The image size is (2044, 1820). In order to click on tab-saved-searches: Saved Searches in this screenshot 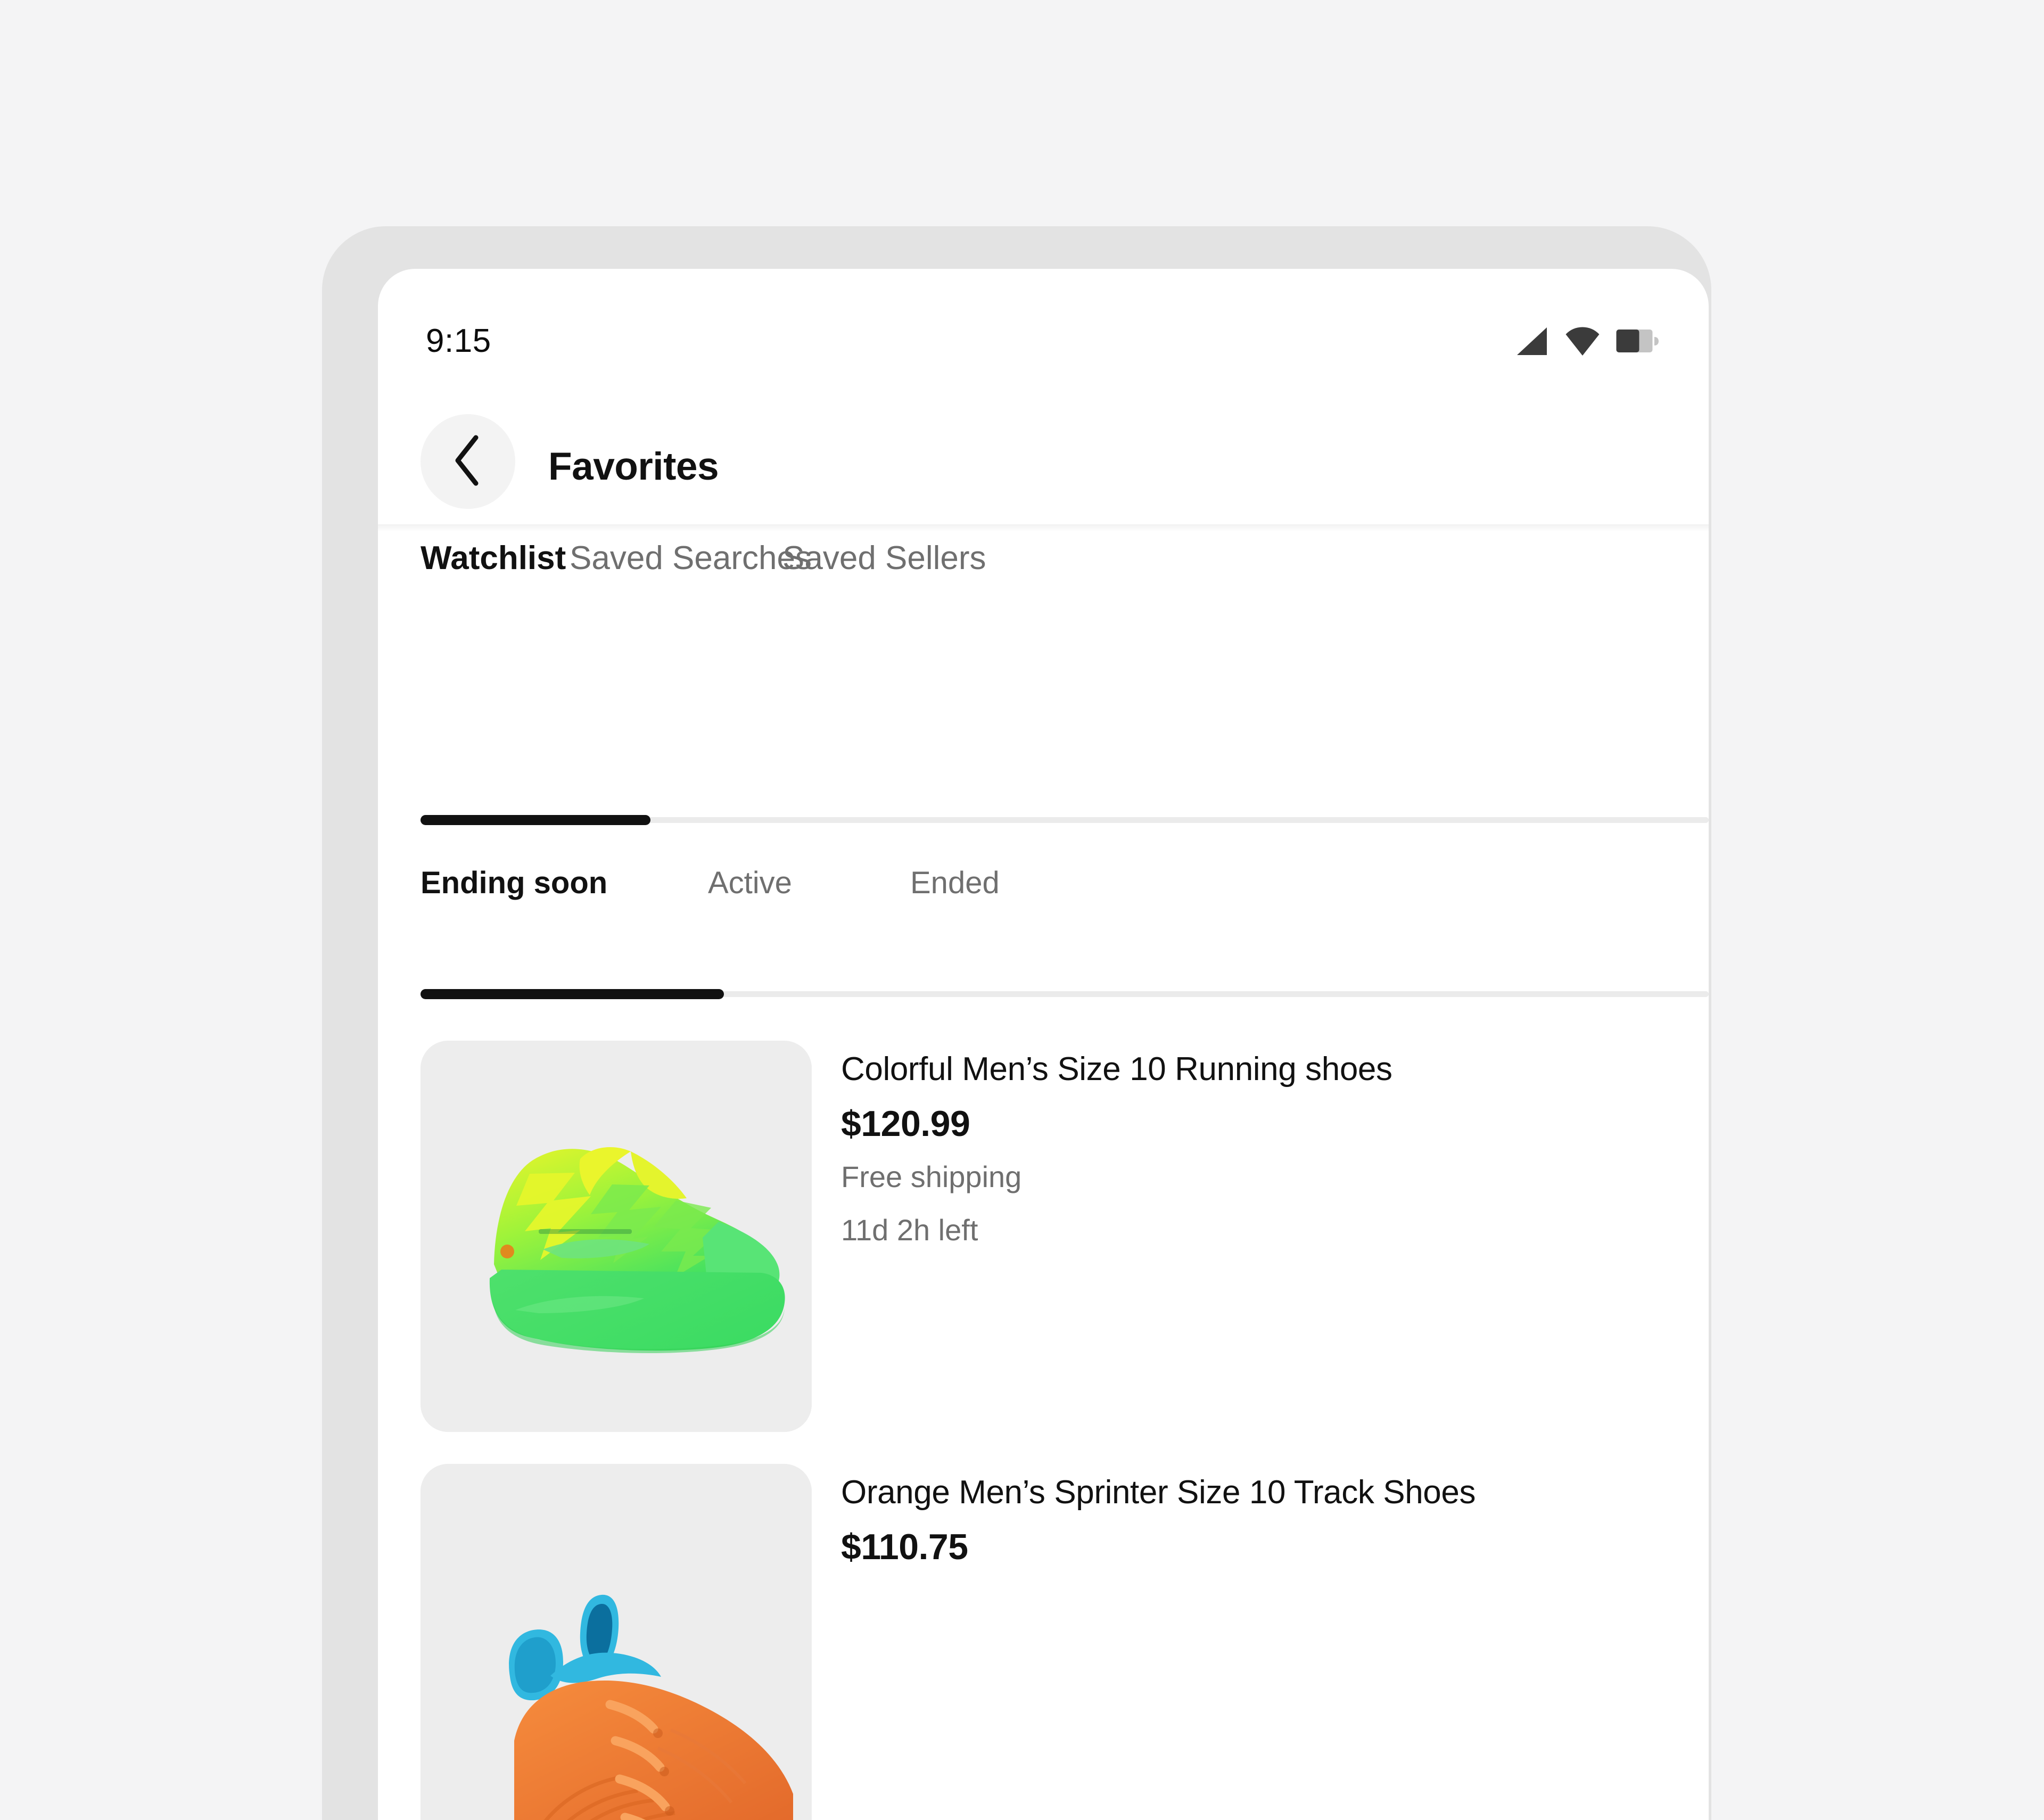, I will do `click(691, 558)`.